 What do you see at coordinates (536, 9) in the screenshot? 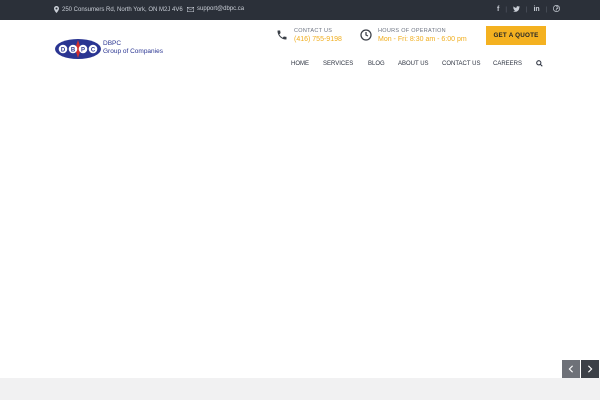
I see `linkedin-icon: in` at bounding box center [536, 9].